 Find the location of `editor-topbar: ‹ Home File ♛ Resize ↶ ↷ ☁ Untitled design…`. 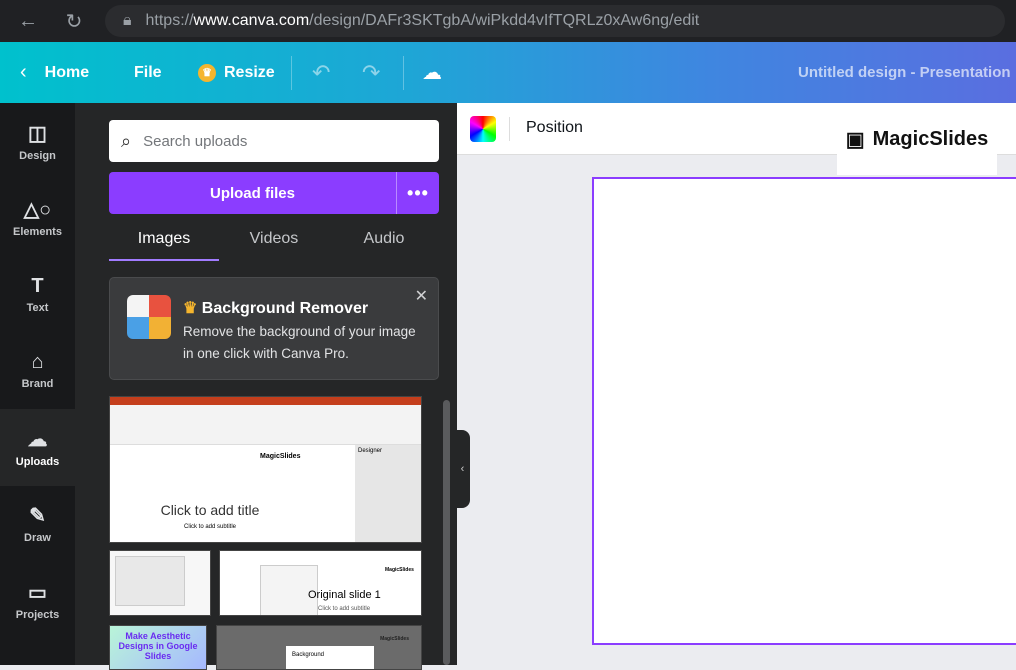

editor-topbar: ‹ Home File ♛ Resize ↶ ↷ ☁ Untitled design… is located at coordinates (508, 72).